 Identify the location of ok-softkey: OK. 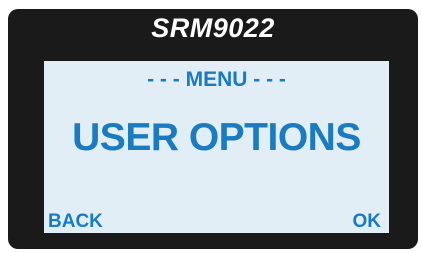
(367, 222).